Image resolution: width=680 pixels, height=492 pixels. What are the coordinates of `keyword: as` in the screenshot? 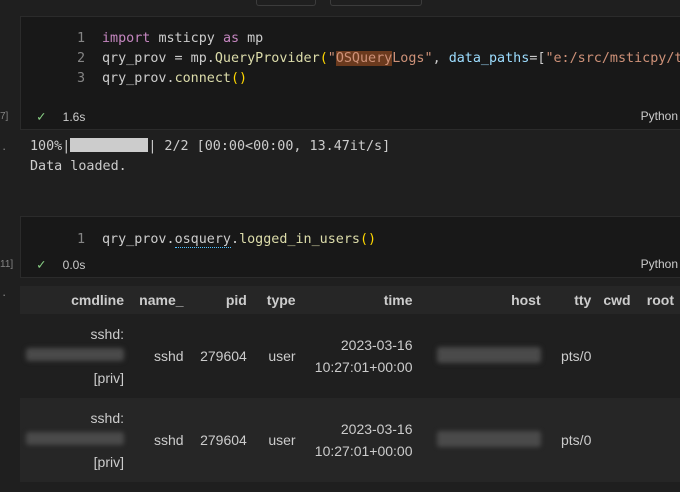 It's located at (231, 38).